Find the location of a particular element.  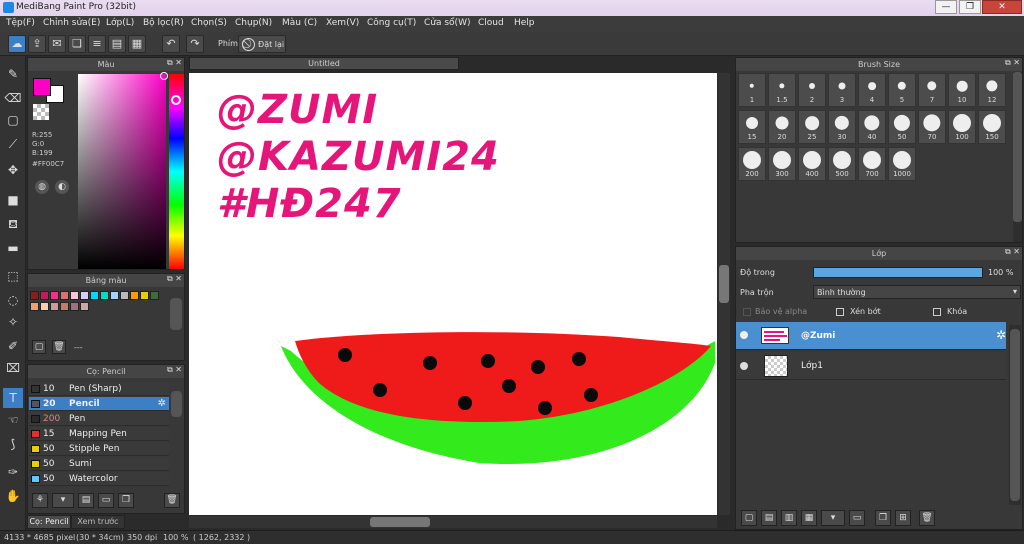

brush-list-scrollbar is located at coordinates (176, 404).